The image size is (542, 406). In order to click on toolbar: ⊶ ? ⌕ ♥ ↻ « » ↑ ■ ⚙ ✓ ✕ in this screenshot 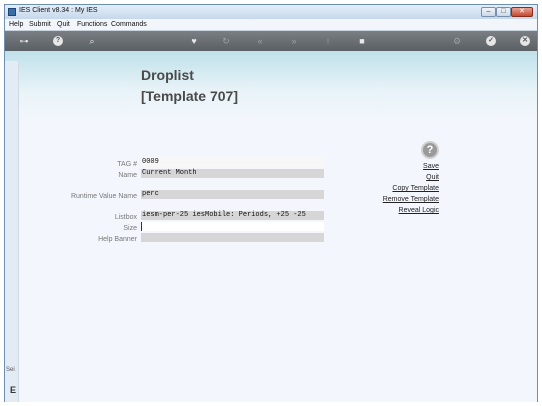, I will do `click(271, 41)`.